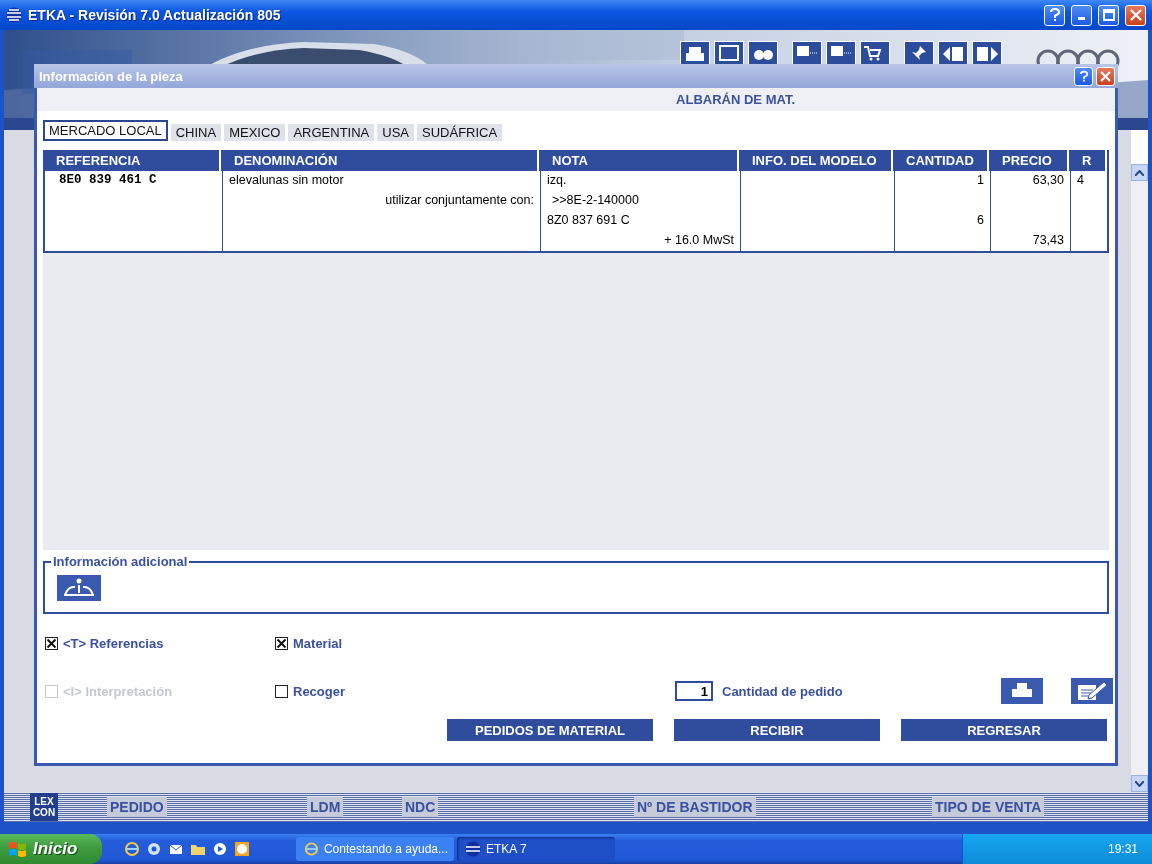  What do you see at coordinates (1081, 18) in the screenshot?
I see `minimize-icon` at bounding box center [1081, 18].